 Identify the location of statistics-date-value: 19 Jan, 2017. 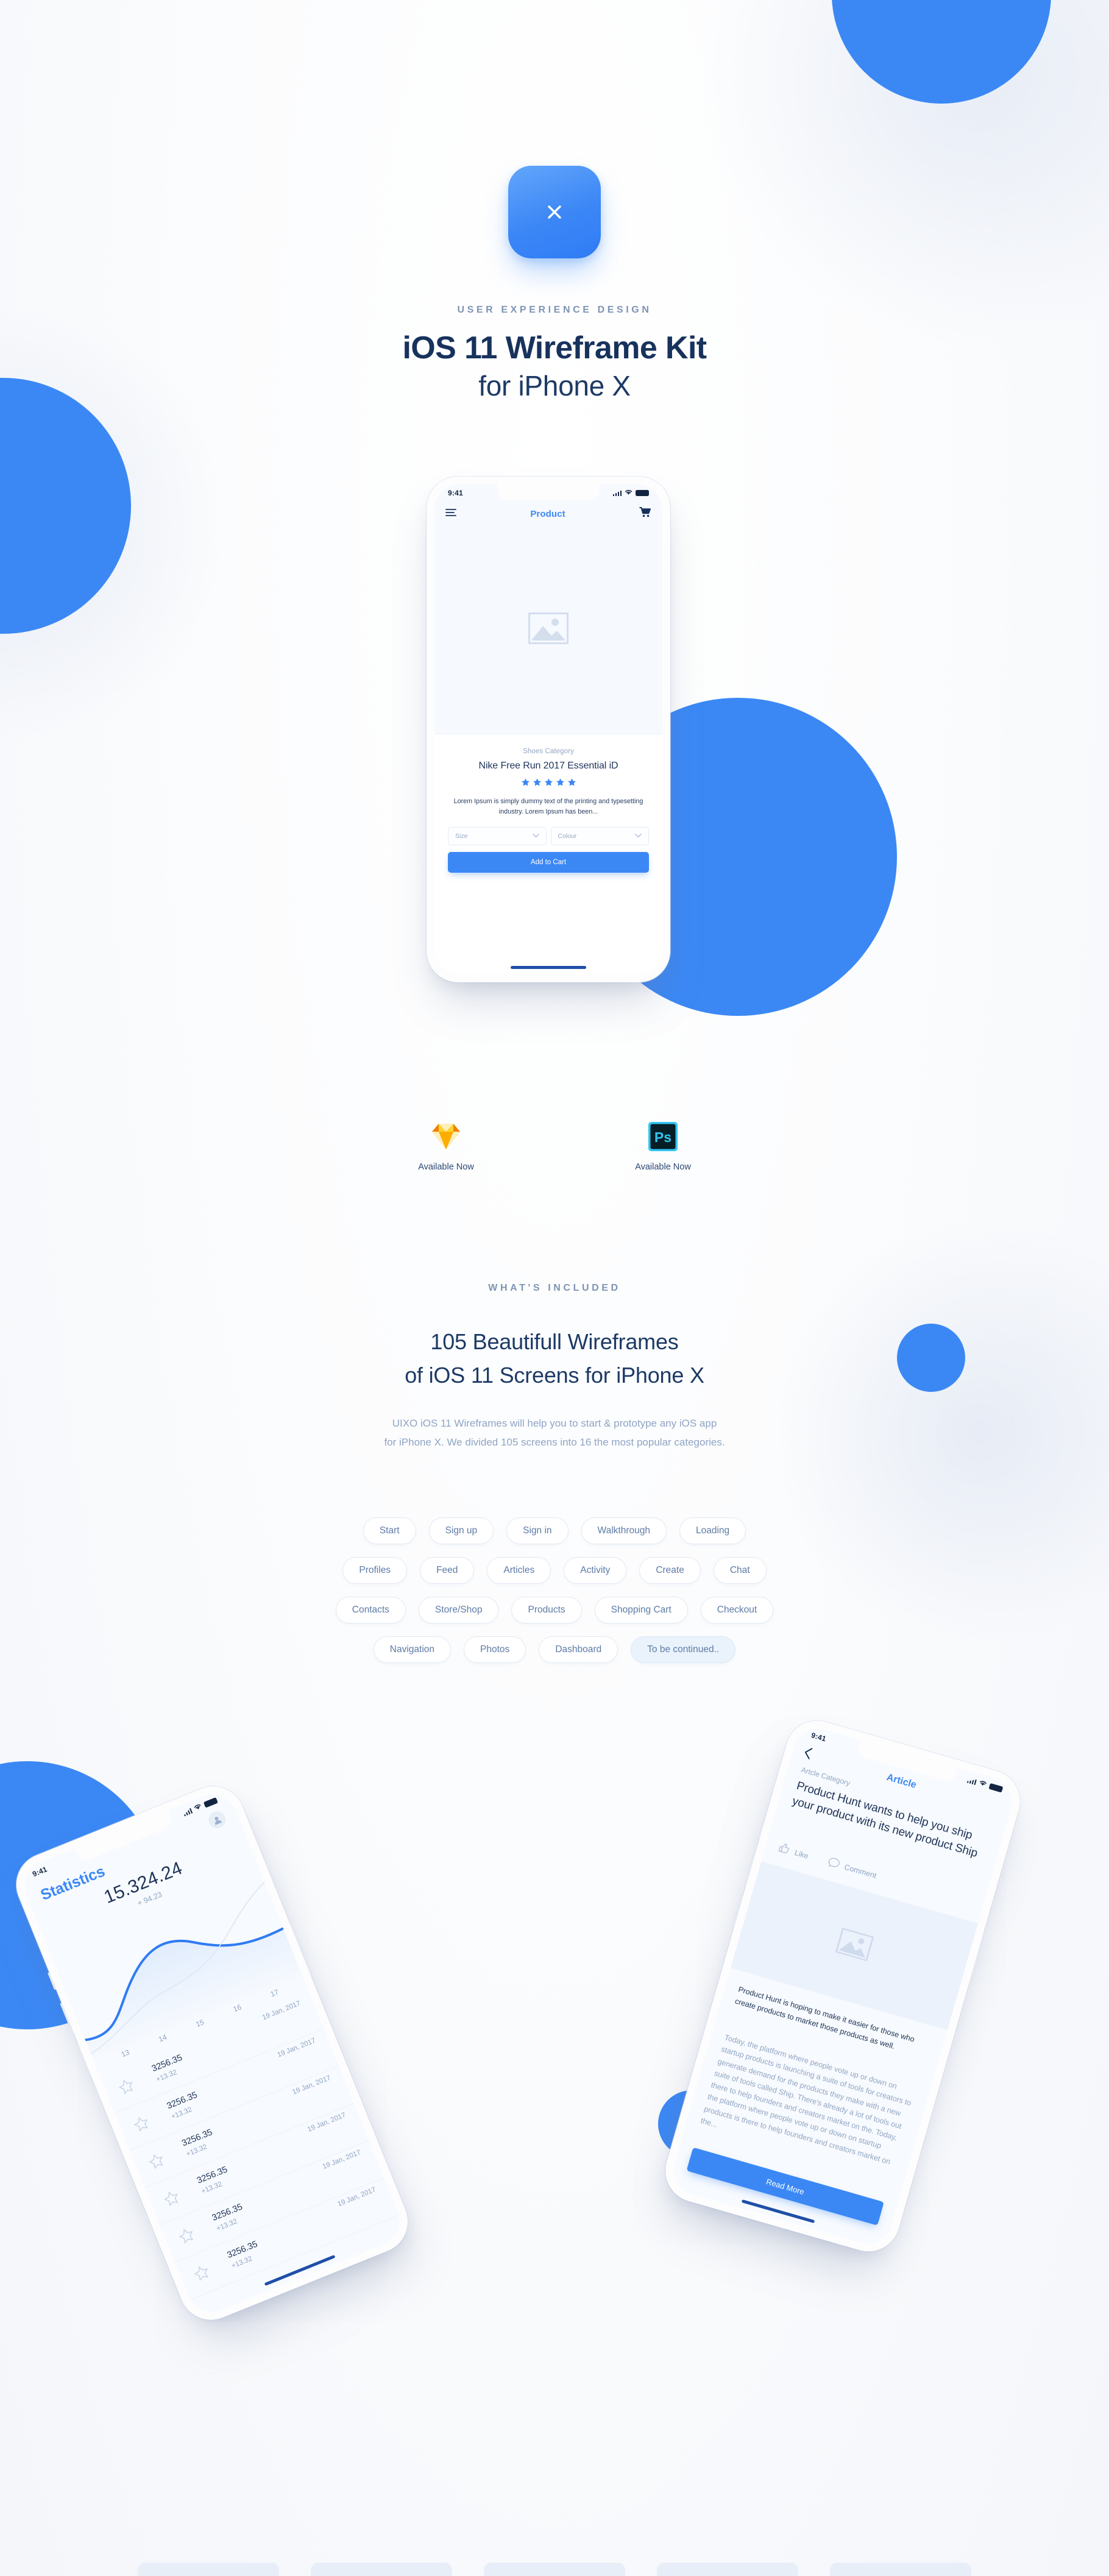
(281, 2011).